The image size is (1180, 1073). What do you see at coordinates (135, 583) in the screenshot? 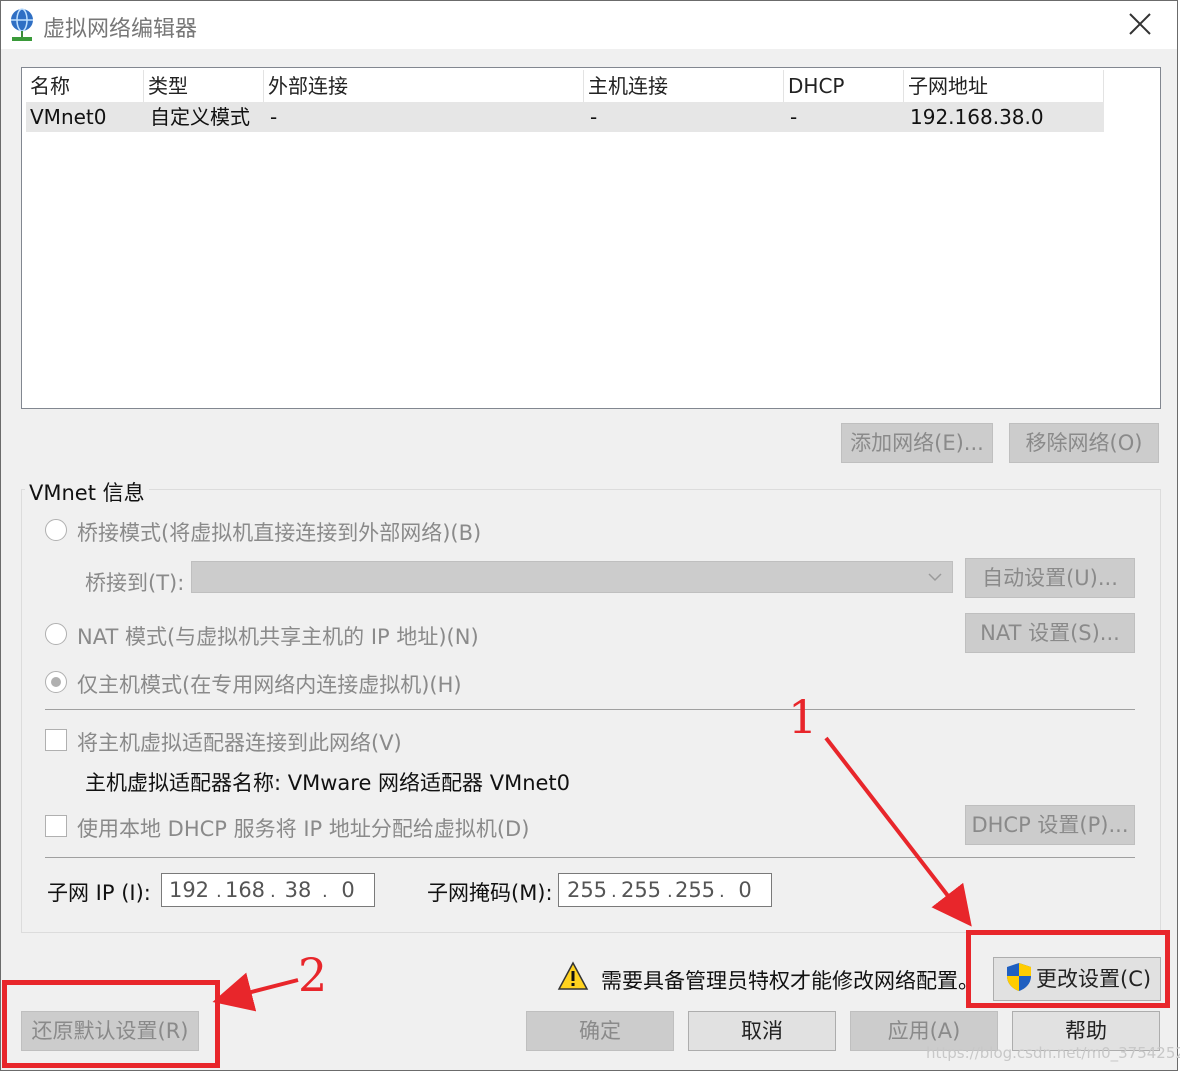
I see `bridge-to-label: 桥接到(T):` at bounding box center [135, 583].